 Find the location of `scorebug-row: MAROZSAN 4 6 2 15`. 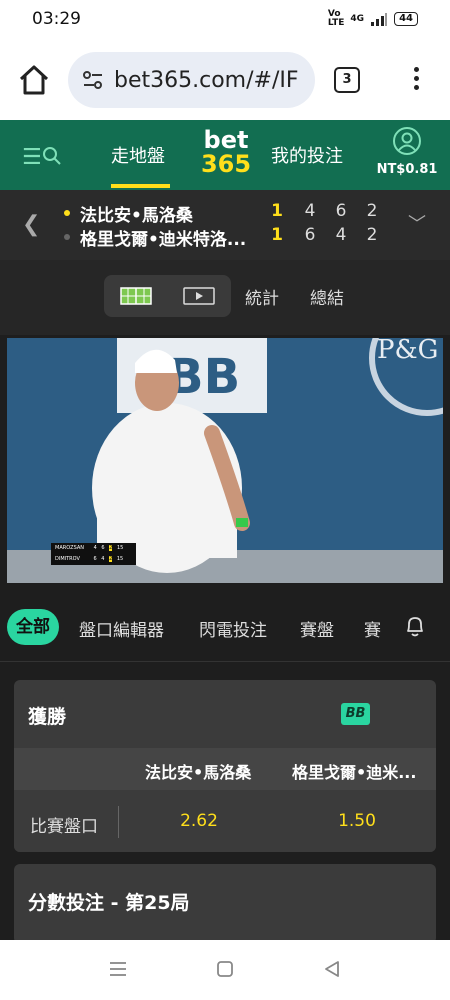

scorebug-row: MAROZSAN 4 6 2 15 is located at coordinates (89, 548).